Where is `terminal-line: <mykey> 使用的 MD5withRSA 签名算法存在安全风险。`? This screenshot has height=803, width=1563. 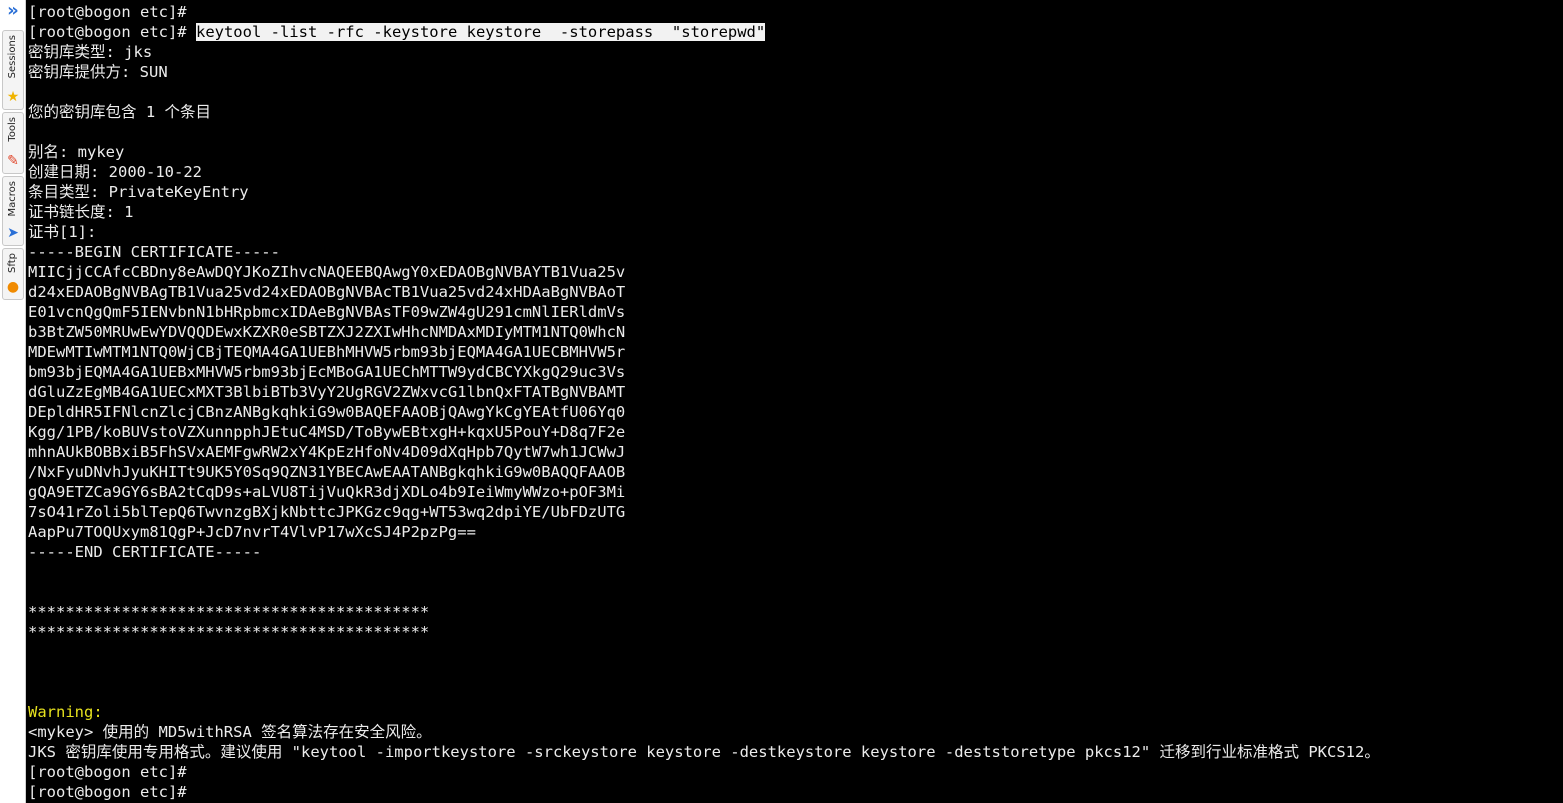 terminal-line: <mykey> 使用的 MD5withRSA 签名算法存在安全风险。 is located at coordinates (704, 732).